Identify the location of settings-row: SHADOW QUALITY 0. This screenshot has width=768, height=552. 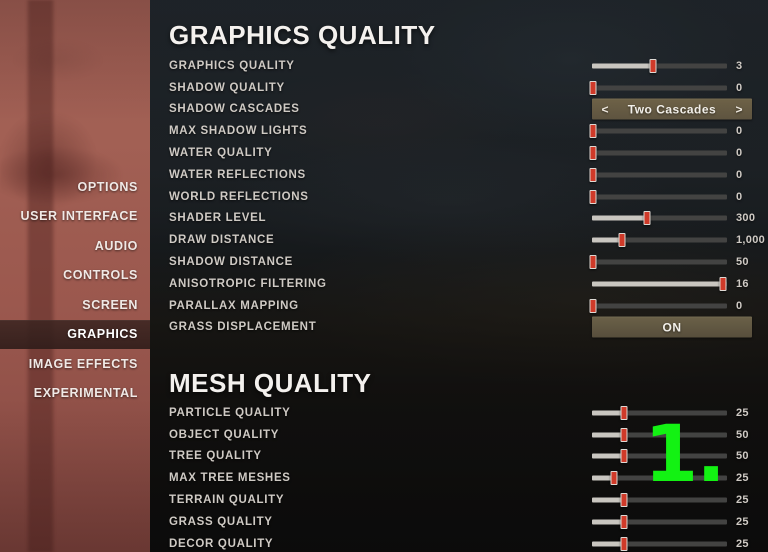
(459, 88).